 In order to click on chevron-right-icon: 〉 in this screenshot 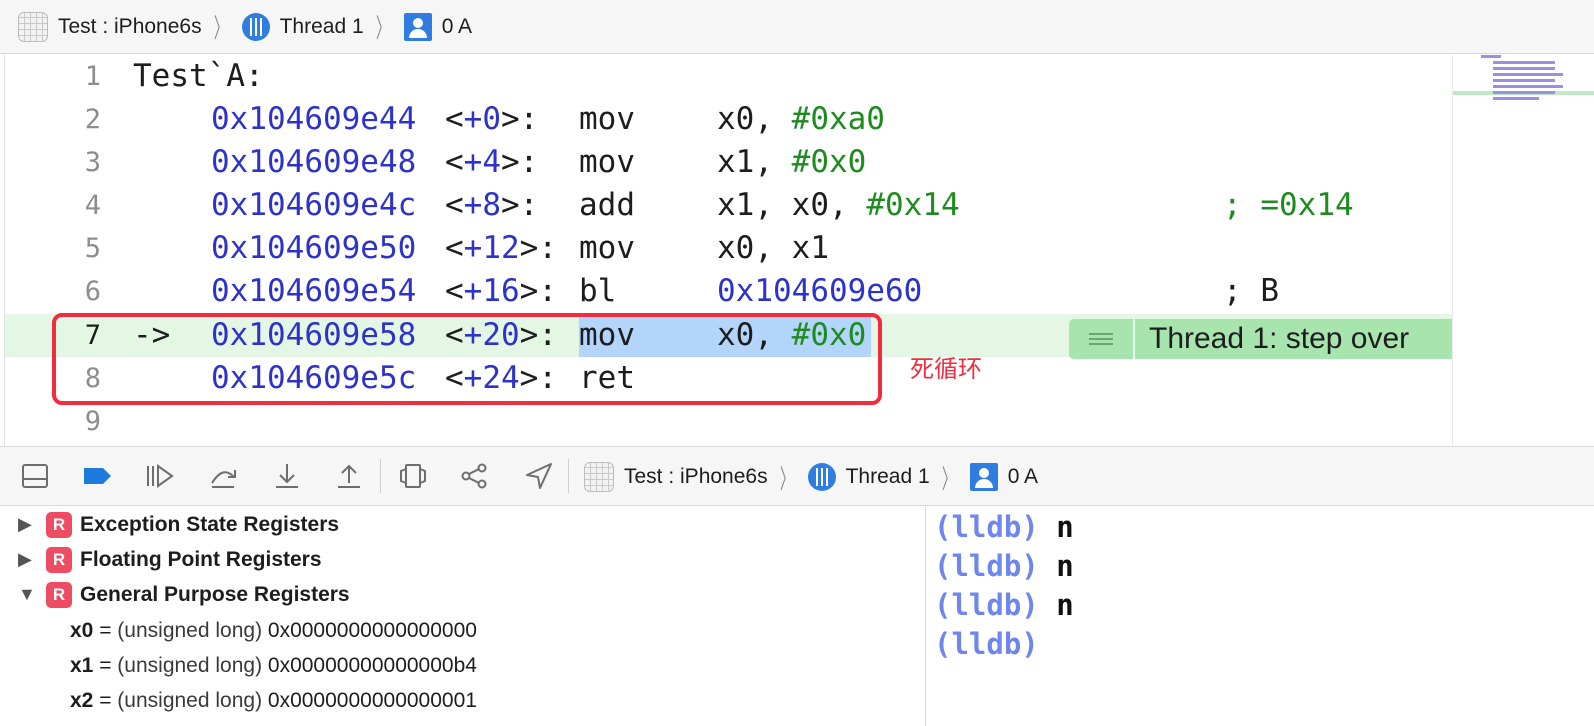, I will do `click(382, 28)`.